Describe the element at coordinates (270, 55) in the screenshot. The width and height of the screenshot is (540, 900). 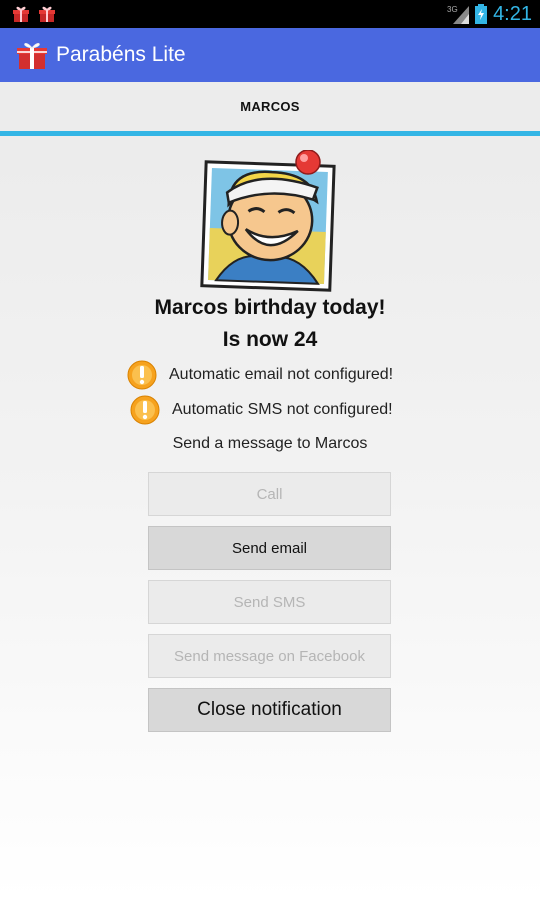
I see `action-bar: Parabéns Lite` at that location.